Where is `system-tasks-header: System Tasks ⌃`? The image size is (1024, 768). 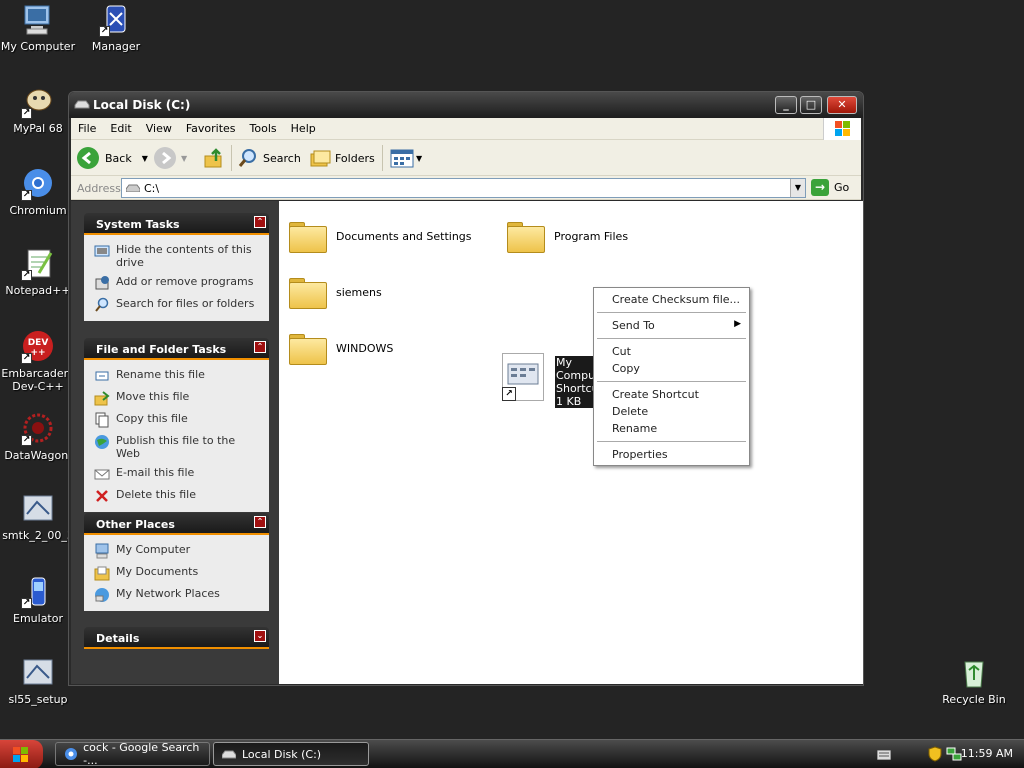
system-tasks-header: System Tasks ⌃ is located at coordinates (176, 224).